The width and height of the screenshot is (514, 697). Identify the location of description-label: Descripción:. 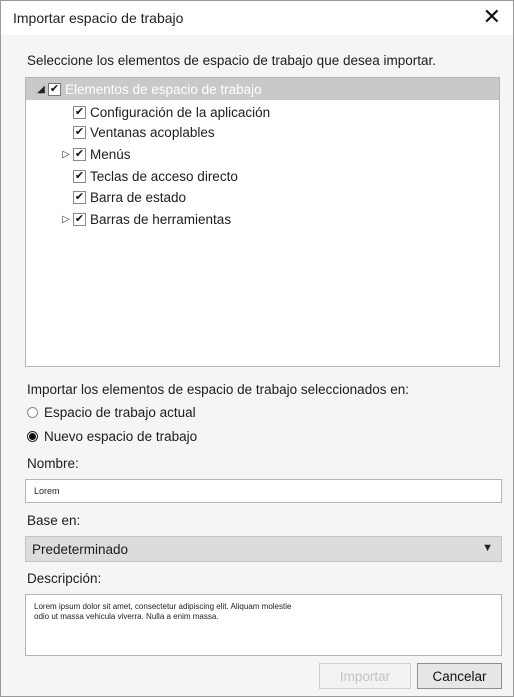
(64, 578).